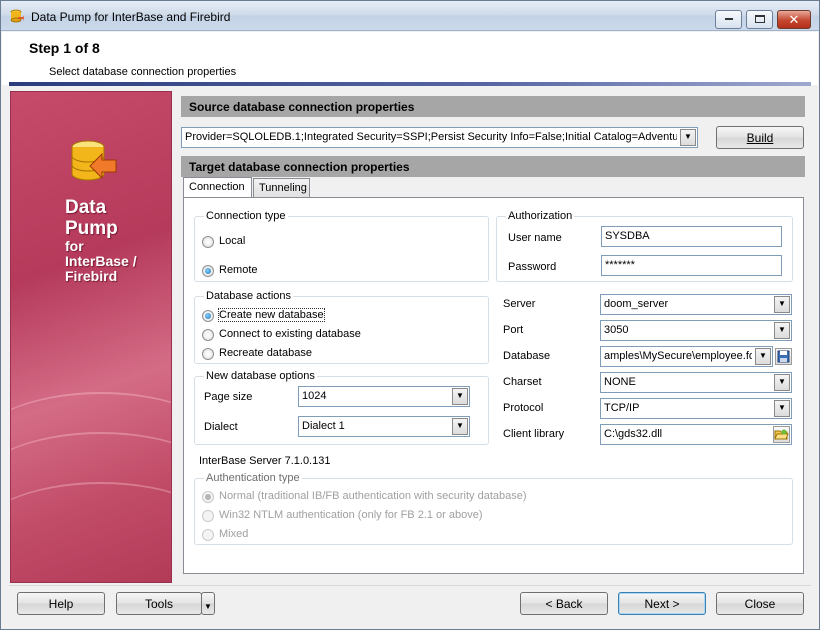  Describe the element at coordinates (208, 603) in the screenshot. I see `tools-dropdown-button: ▼` at that location.